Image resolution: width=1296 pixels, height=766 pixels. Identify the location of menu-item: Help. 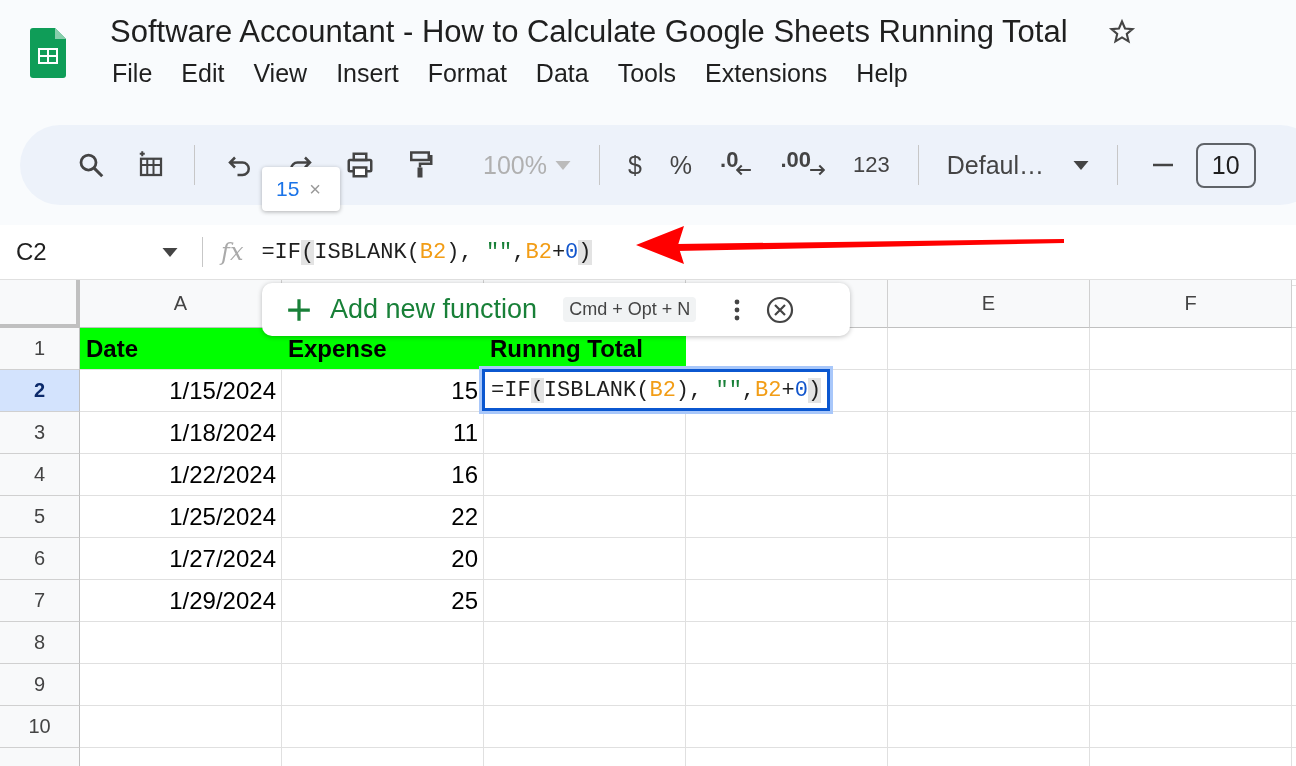
(882, 73).